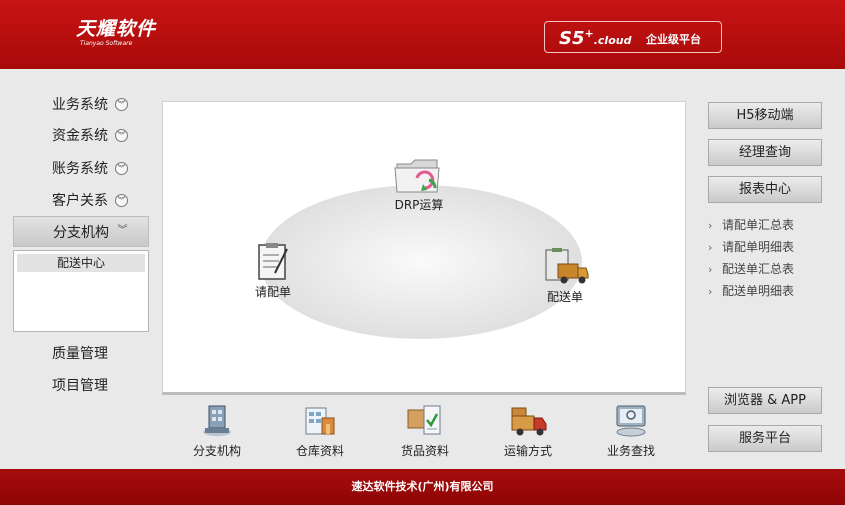 The height and width of the screenshot is (505, 845). Describe the element at coordinates (116, 29) in the screenshot. I see `logo-chinese: 天耀软件` at that location.